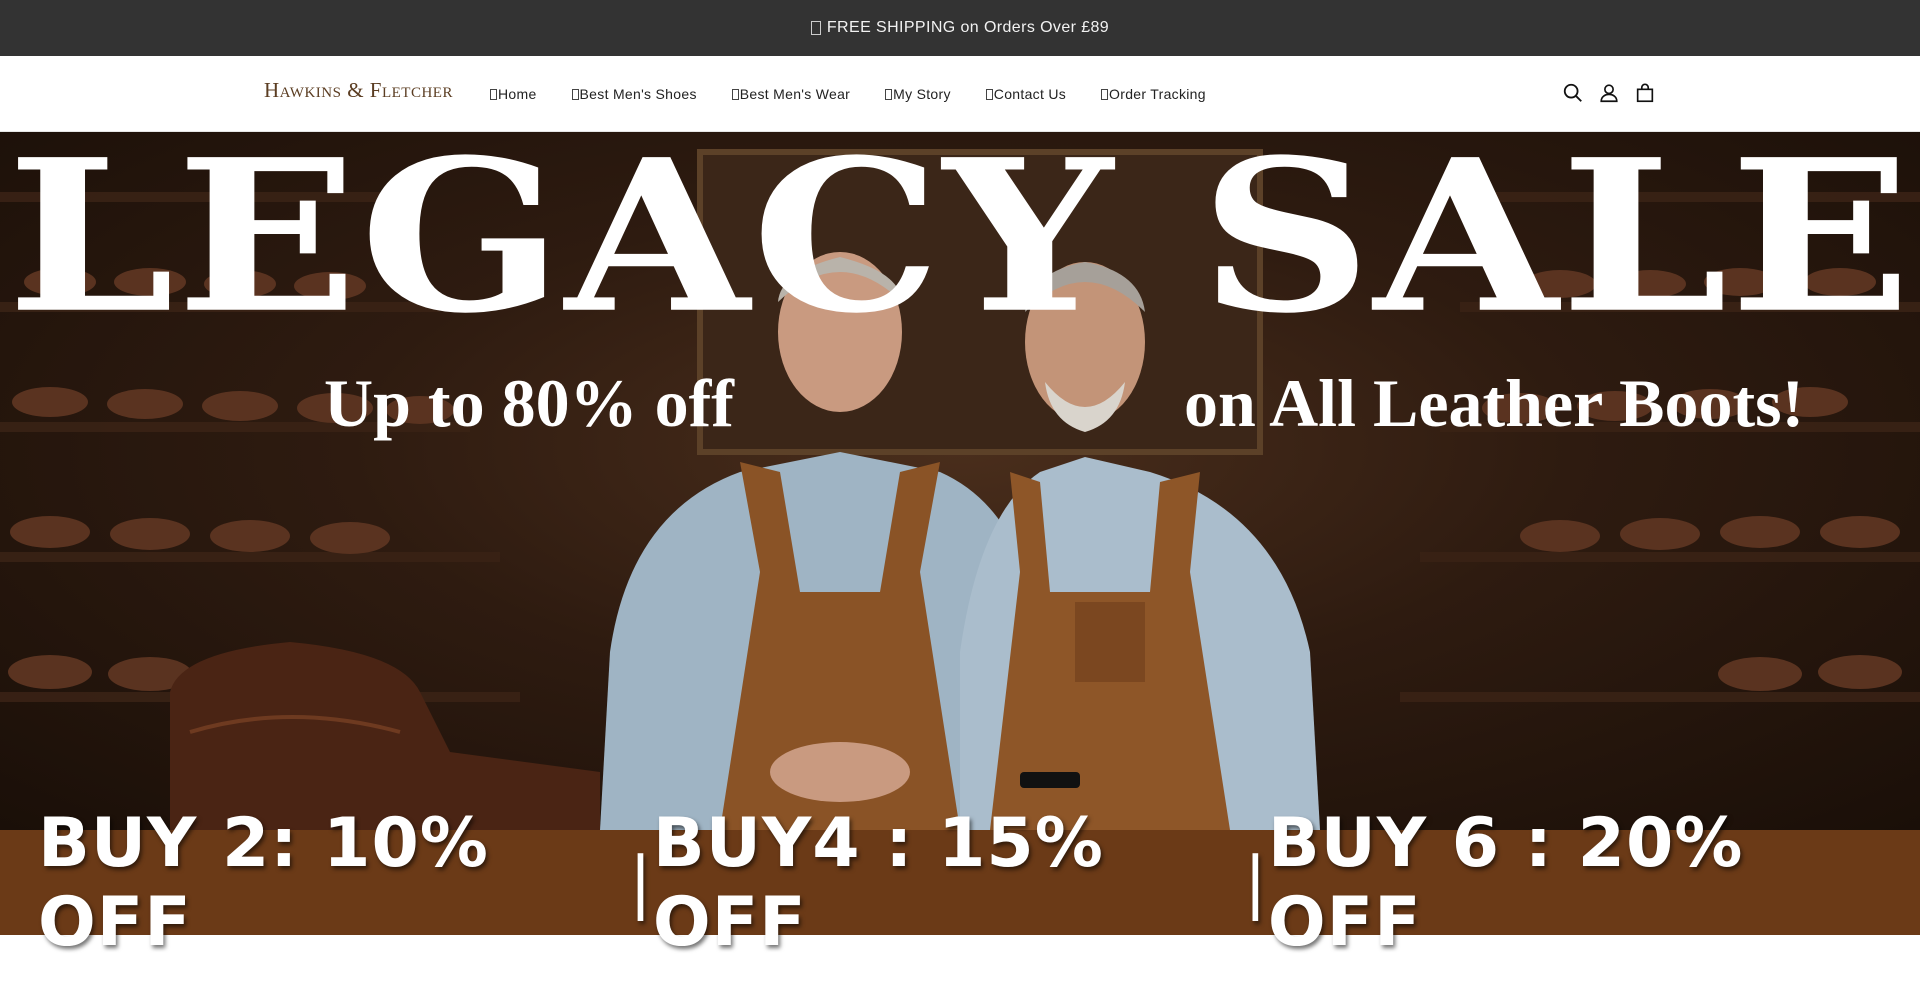 This screenshot has height=993, width=1920. I want to click on account-icon, so click(1609, 93).